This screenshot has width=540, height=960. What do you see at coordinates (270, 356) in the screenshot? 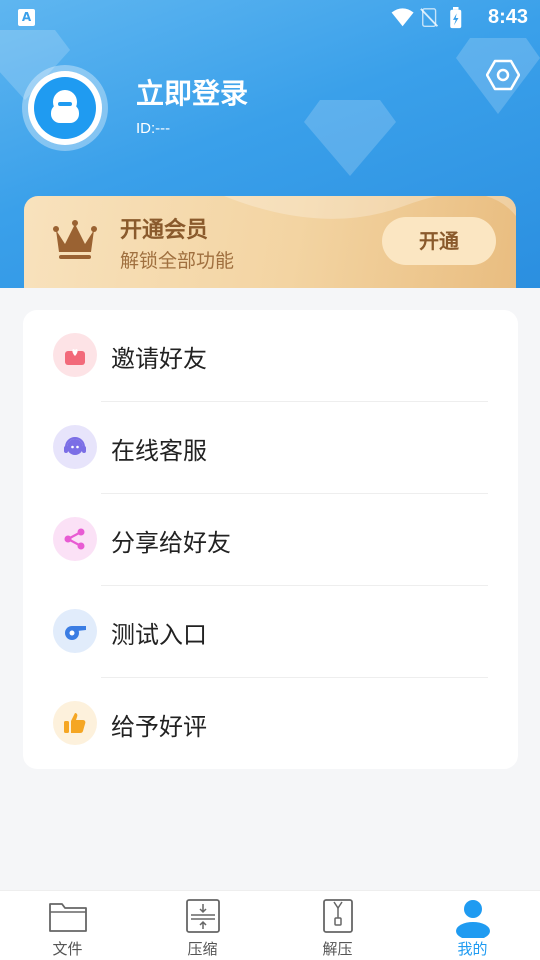
I see `menu-item-invite-friends: 邀请好友` at bounding box center [270, 356].